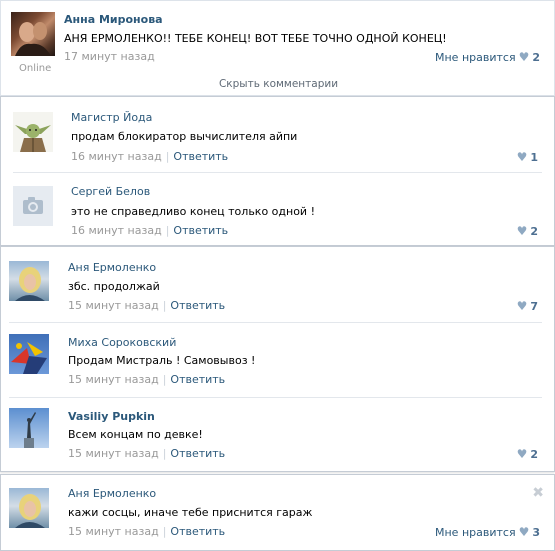 Image resolution: width=555 pixels, height=551 pixels. Describe the element at coordinates (536, 532) in the screenshot. I see `like-count: 3` at that location.